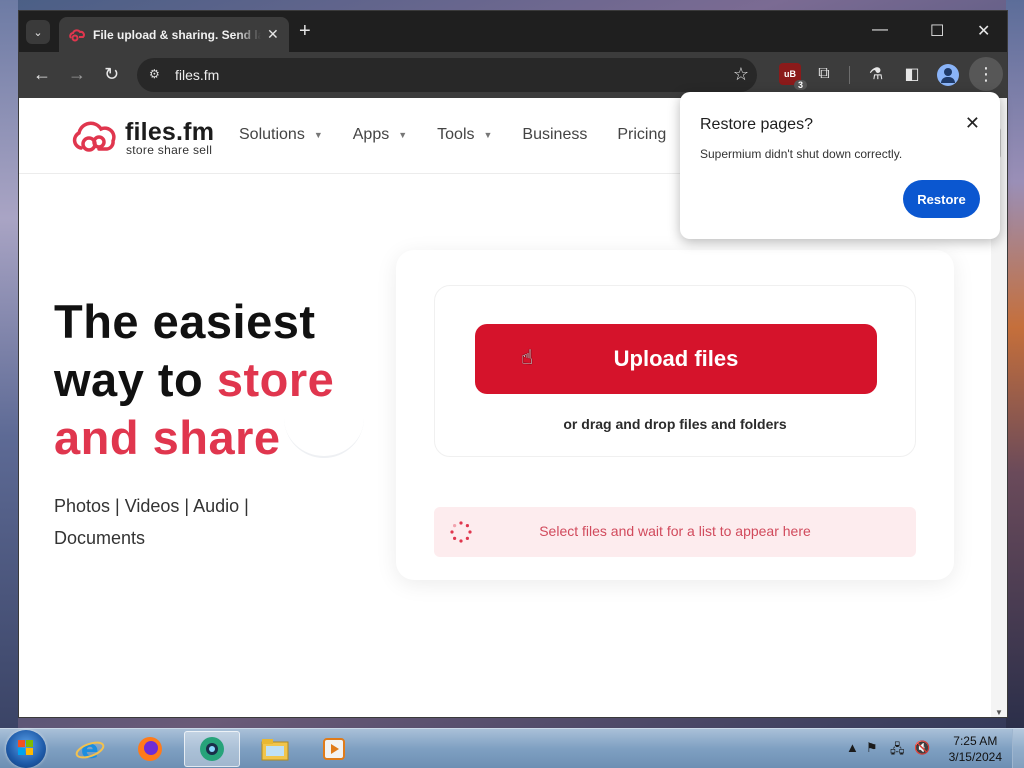 This screenshot has height=768, width=1024. Describe the element at coordinates (94, 136) in the screenshot. I see `cloud-logo-icon` at that location.